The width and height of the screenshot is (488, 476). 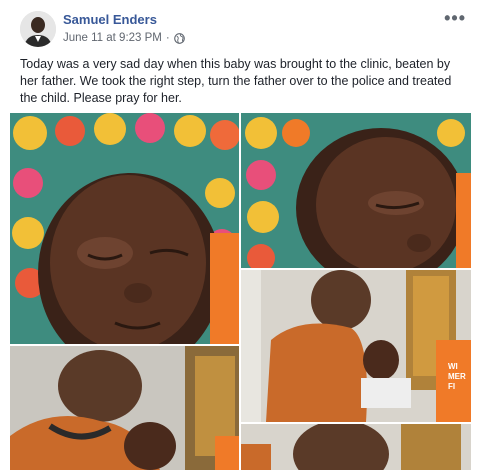 I want to click on globe-icon, so click(x=179, y=38).